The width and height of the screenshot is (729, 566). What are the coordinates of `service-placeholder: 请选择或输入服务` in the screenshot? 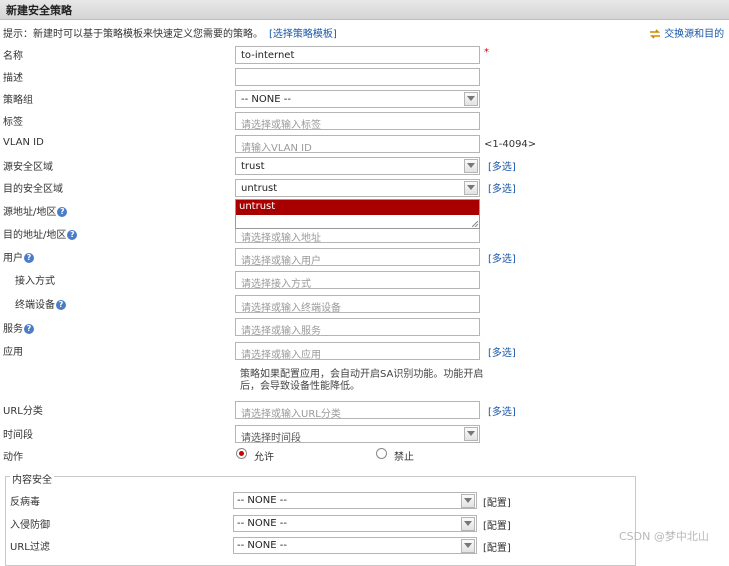 It's located at (281, 331).